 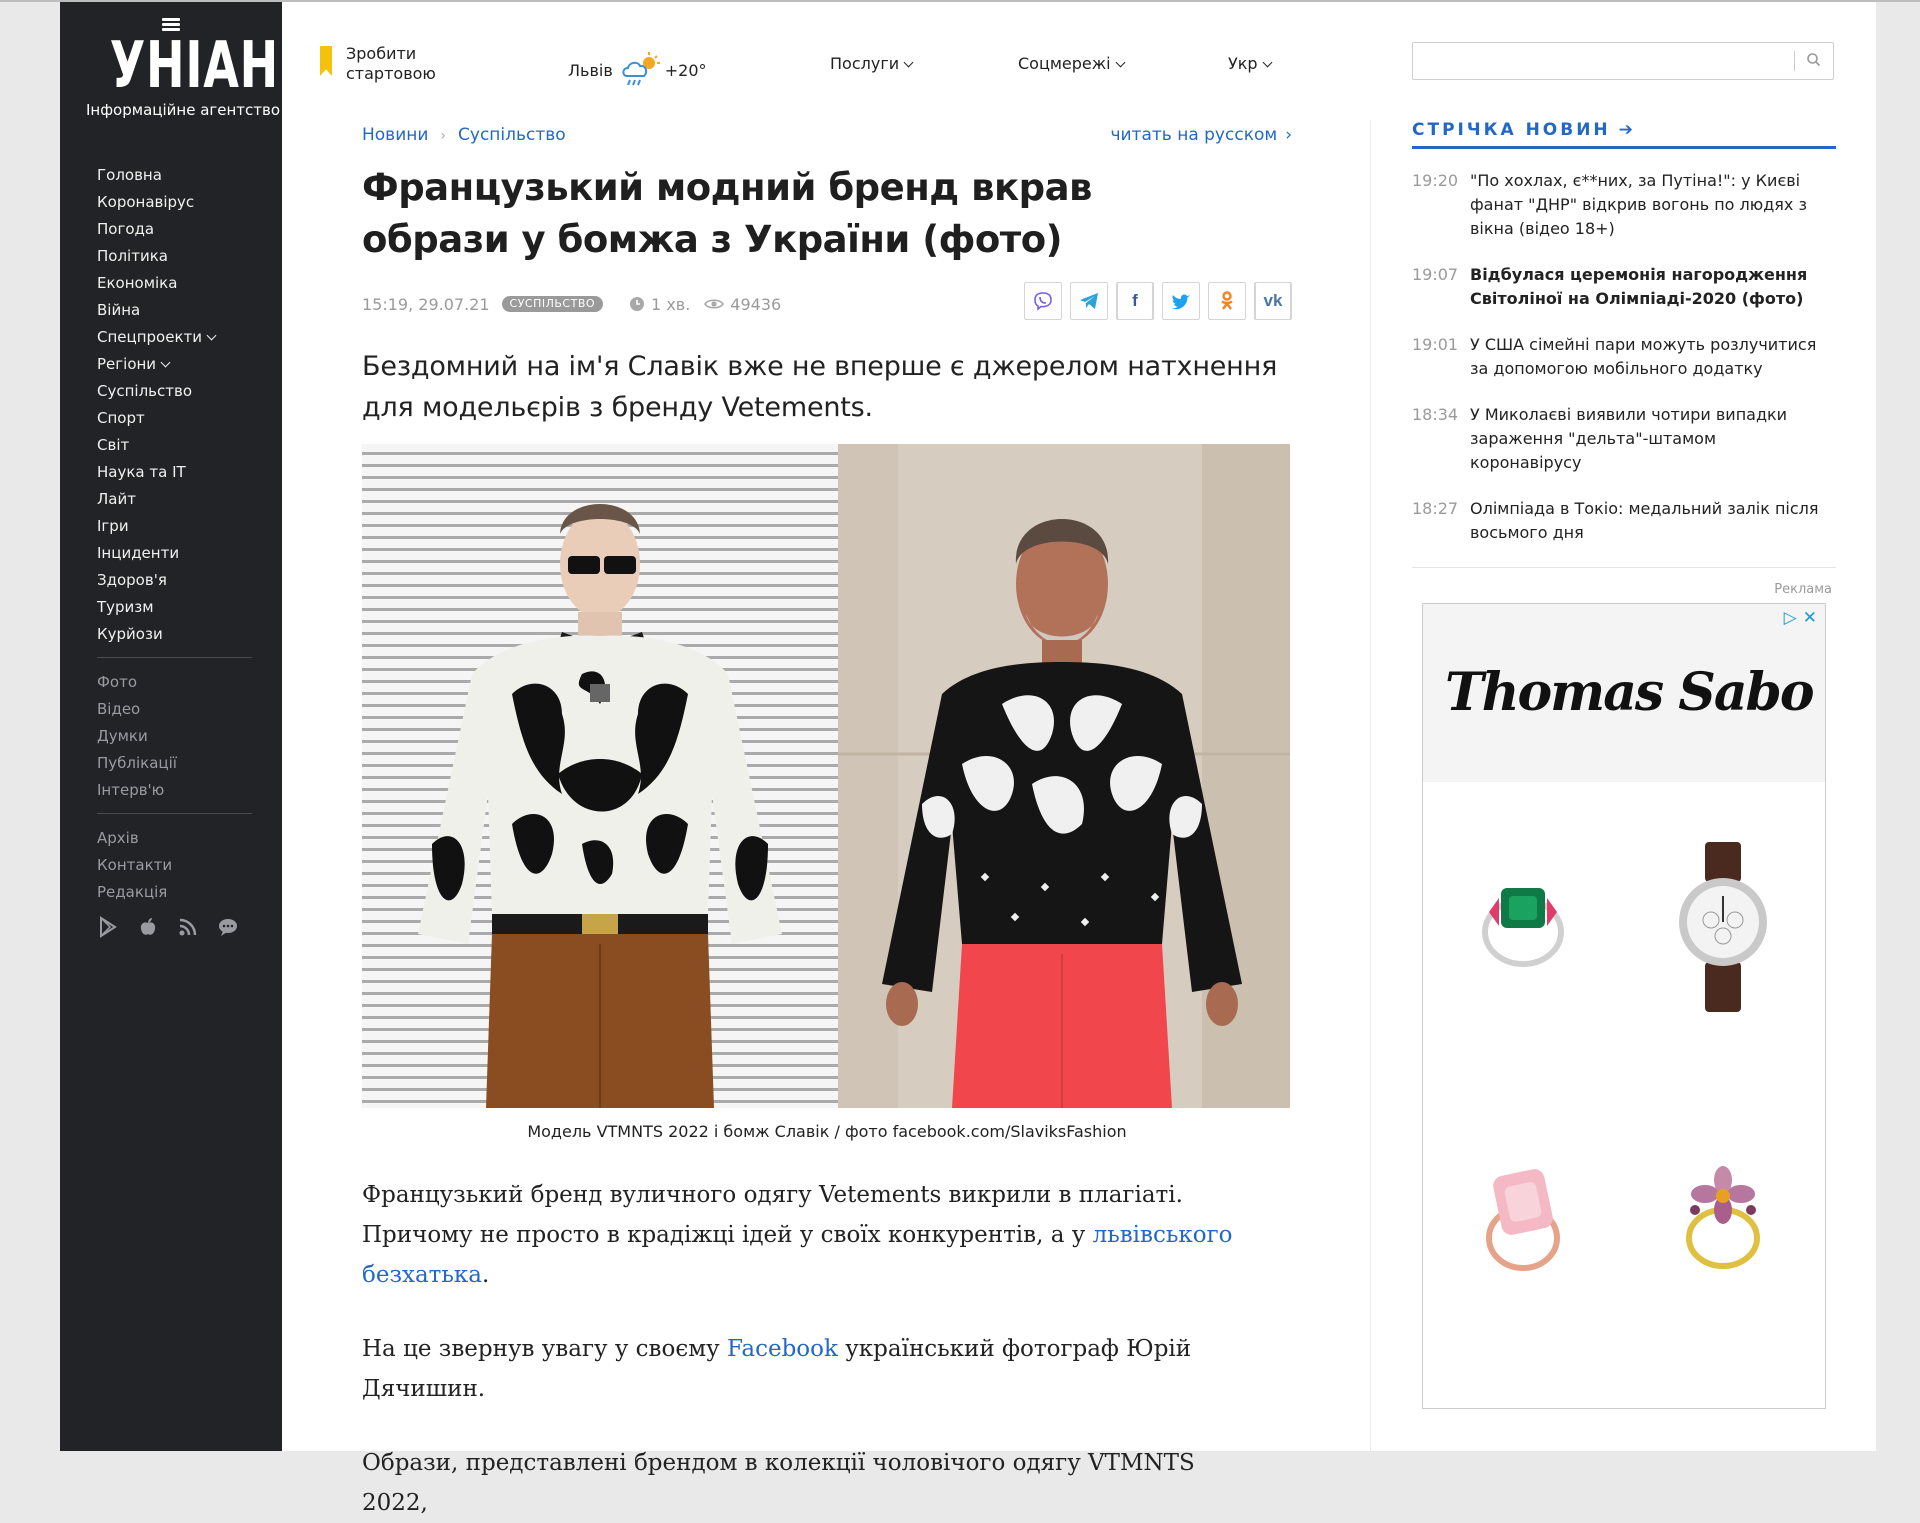 What do you see at coordinates (228, 927) in the screenshot?
I see `chat-icon` at bounding box center [228, 927].